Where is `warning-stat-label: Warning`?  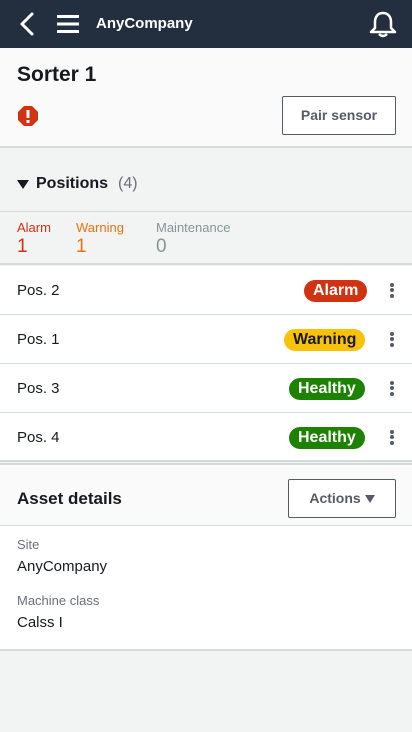
warning-stat-label: Warning is located at coordinates (100, 227).